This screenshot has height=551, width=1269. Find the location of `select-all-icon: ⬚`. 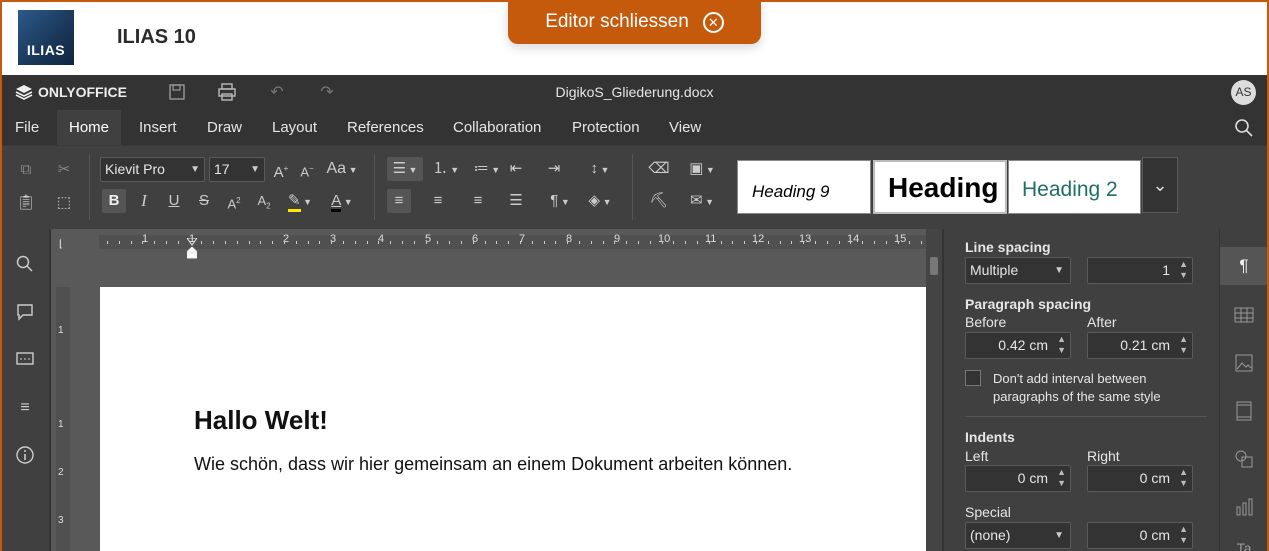

select-all-icon: ⬚ is located at coordinates (64, 203).